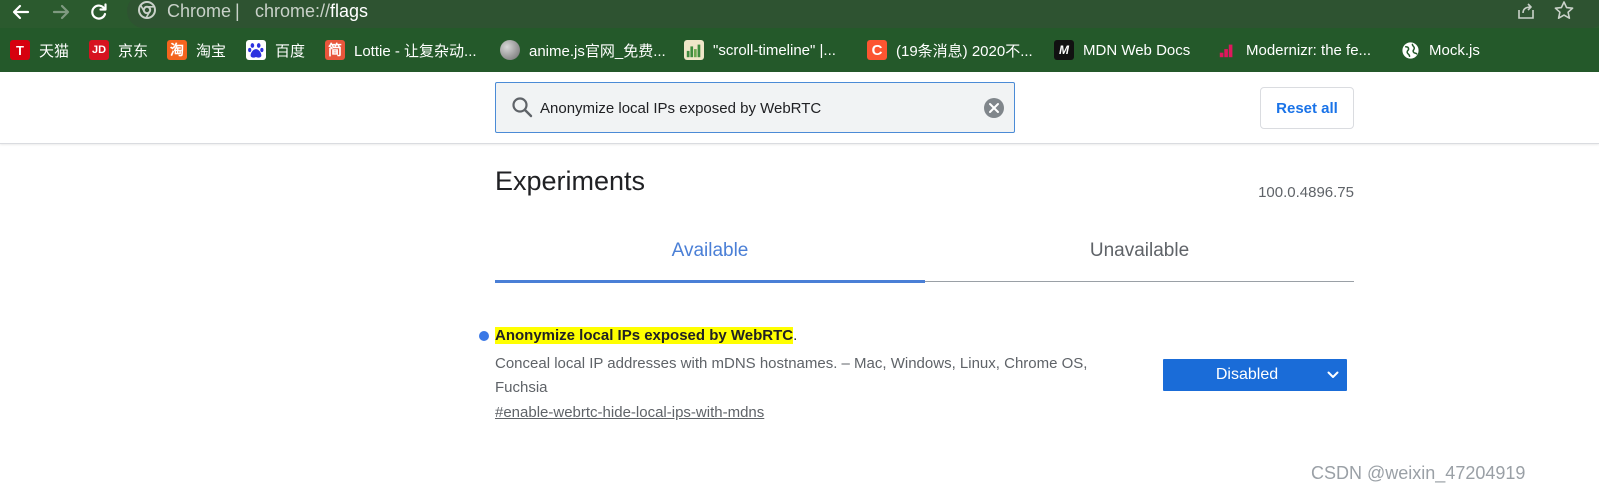 The width and height of the screenshot is (1599, 502). Describe the element at coordinates (710, 281) in the screenshot. I see `active-tab-indicator` at that location.